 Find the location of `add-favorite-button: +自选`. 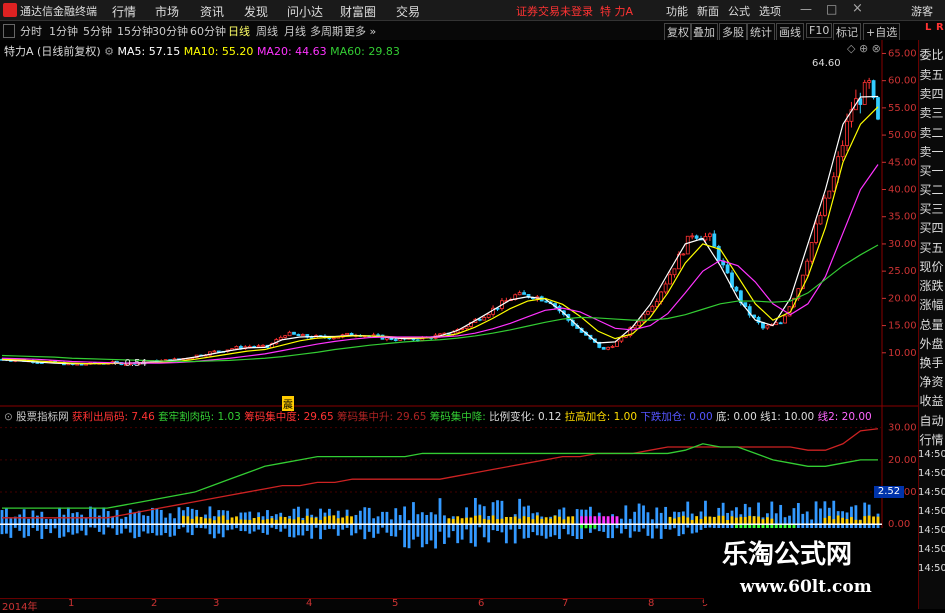

add-favorite-button: +自选 is located at coordinates (882, 32).